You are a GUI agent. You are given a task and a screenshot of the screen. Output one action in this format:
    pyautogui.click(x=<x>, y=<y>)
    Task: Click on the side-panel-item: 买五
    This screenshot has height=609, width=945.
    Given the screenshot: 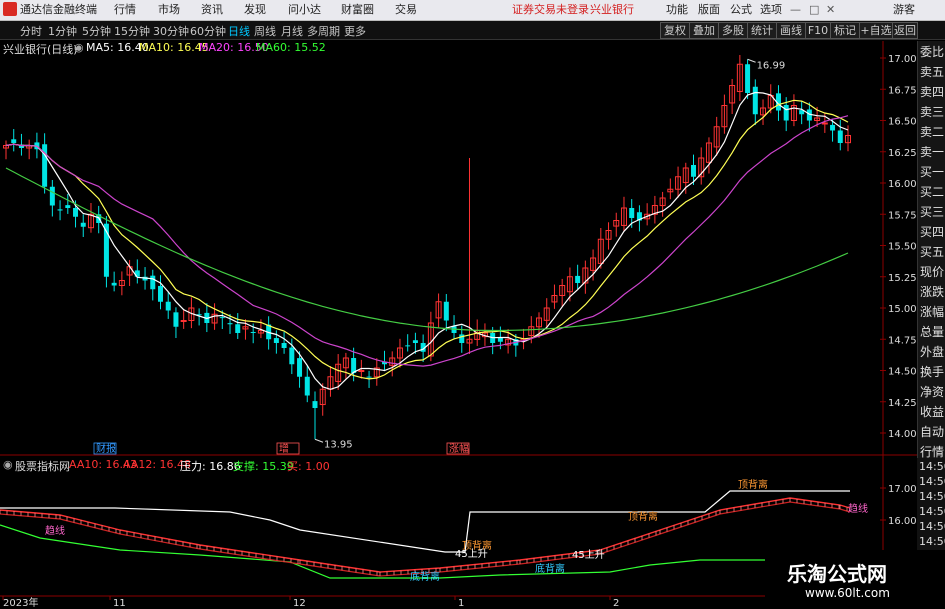 What is the action you would take?
    pyautogui.click(x=932, y=253)
    